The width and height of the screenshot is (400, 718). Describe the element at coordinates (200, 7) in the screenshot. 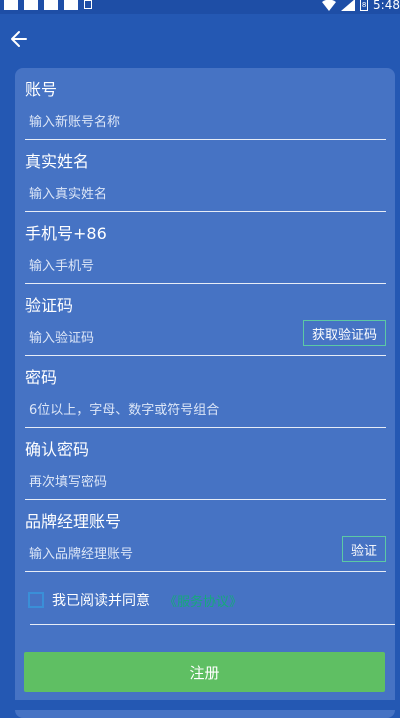

I see `status-bar: 8 5:48` at that location.